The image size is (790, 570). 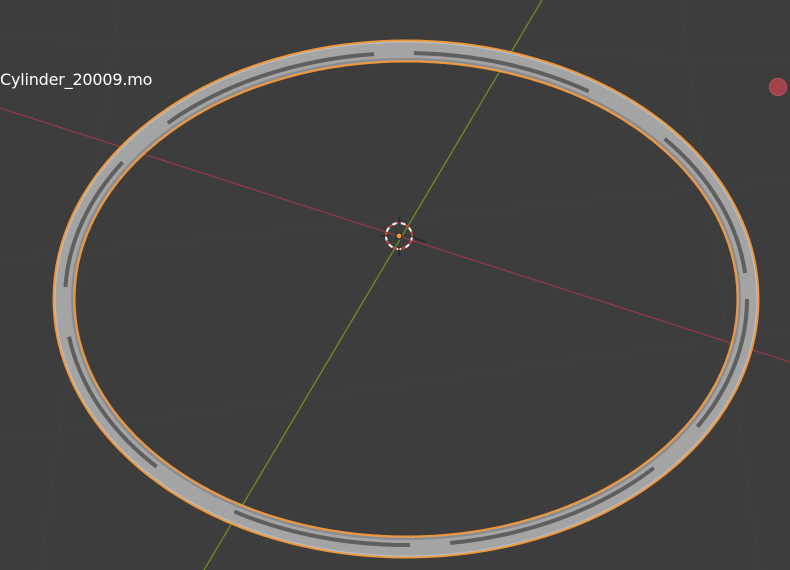 What do you see at coordinates (778, 87) in the screenshot?
I see `gizmo-x-axis-icon` at bounding box center [778, 87].